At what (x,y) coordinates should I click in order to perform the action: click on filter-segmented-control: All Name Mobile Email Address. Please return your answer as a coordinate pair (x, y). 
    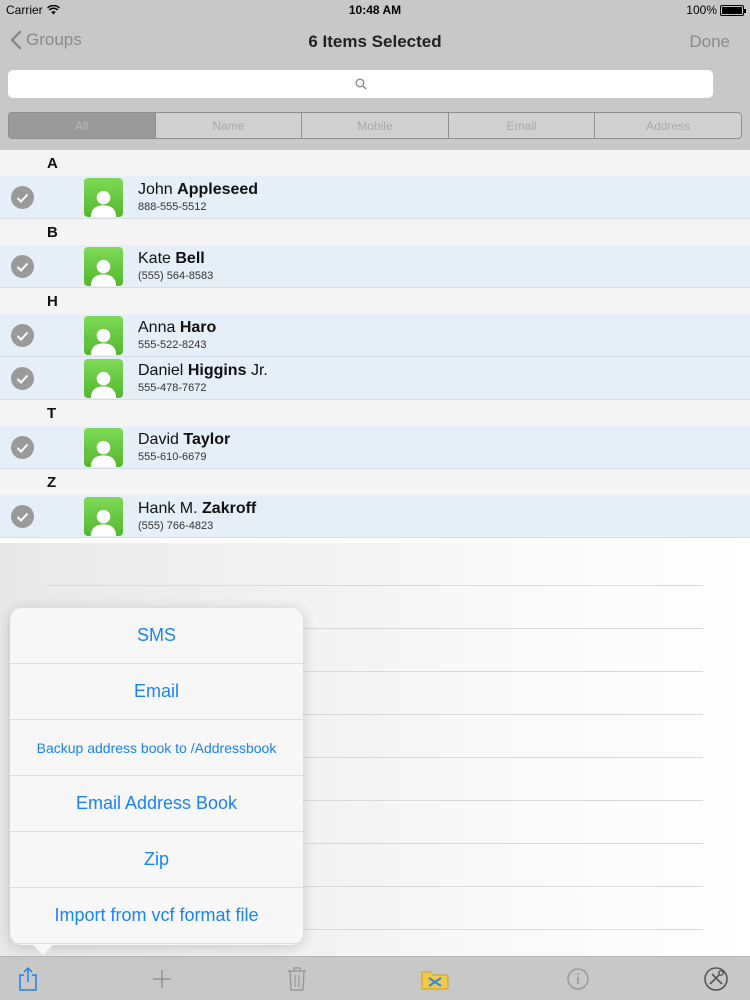
    Looking at the image, I should click on (375, 125).